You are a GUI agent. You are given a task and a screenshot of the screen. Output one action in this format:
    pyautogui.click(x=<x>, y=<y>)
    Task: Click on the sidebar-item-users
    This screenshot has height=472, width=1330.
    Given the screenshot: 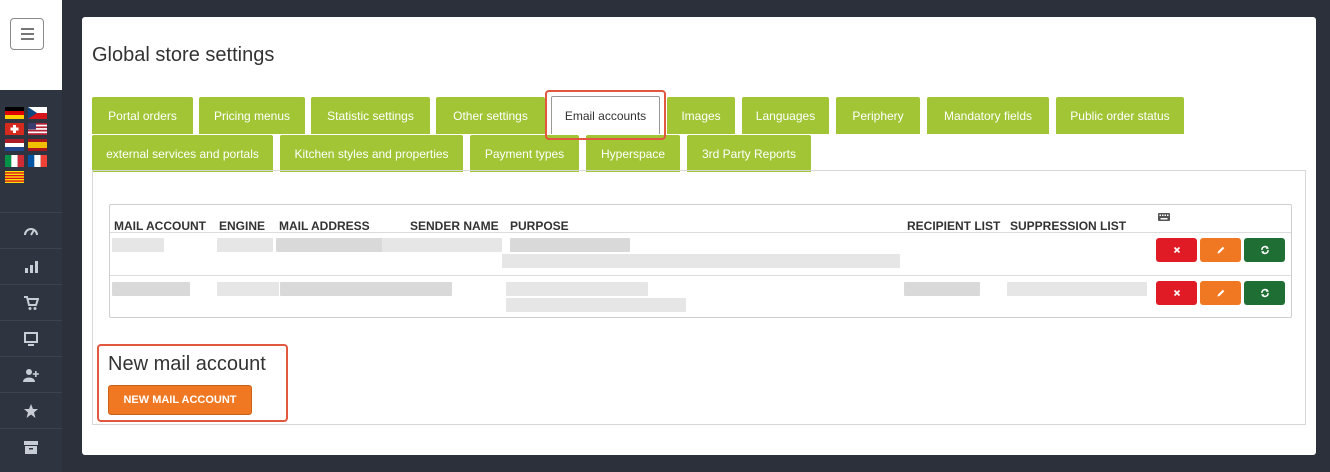 What is the action you would take?
    pyautogui.click(x=31, y=374)
    